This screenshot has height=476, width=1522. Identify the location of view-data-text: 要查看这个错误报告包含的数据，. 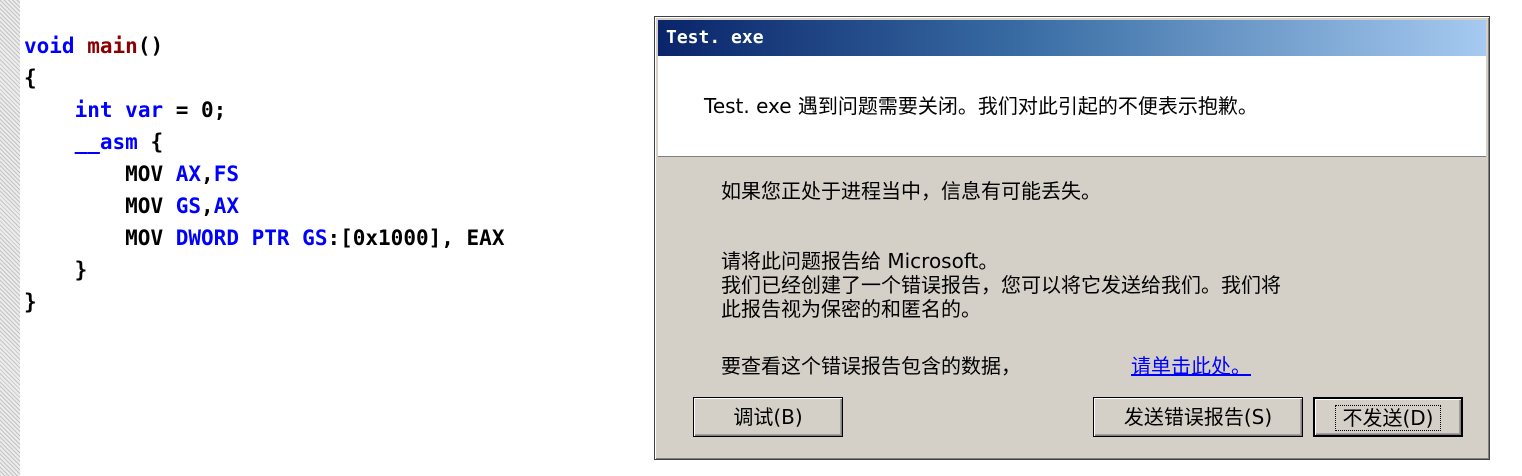
(871, 366).